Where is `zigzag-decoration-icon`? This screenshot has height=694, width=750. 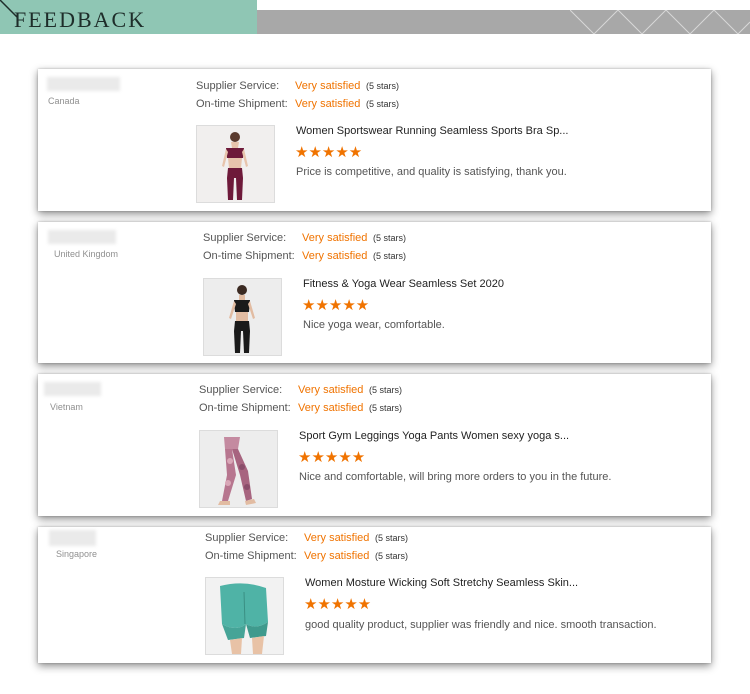
zigzag-decoration-icon is located at coordinates (660, 22).